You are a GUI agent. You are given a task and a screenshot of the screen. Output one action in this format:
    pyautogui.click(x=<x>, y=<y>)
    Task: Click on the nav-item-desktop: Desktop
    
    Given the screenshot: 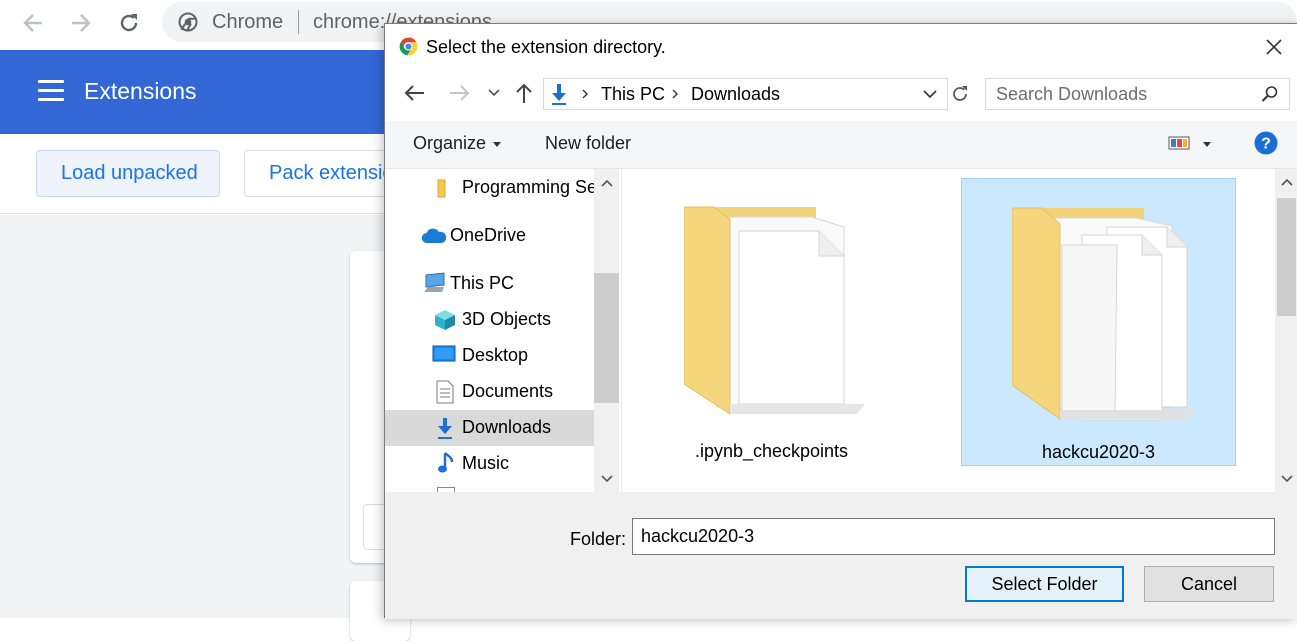 What is the action you would take?
    pyautogui.click(x=489, y=356)
    